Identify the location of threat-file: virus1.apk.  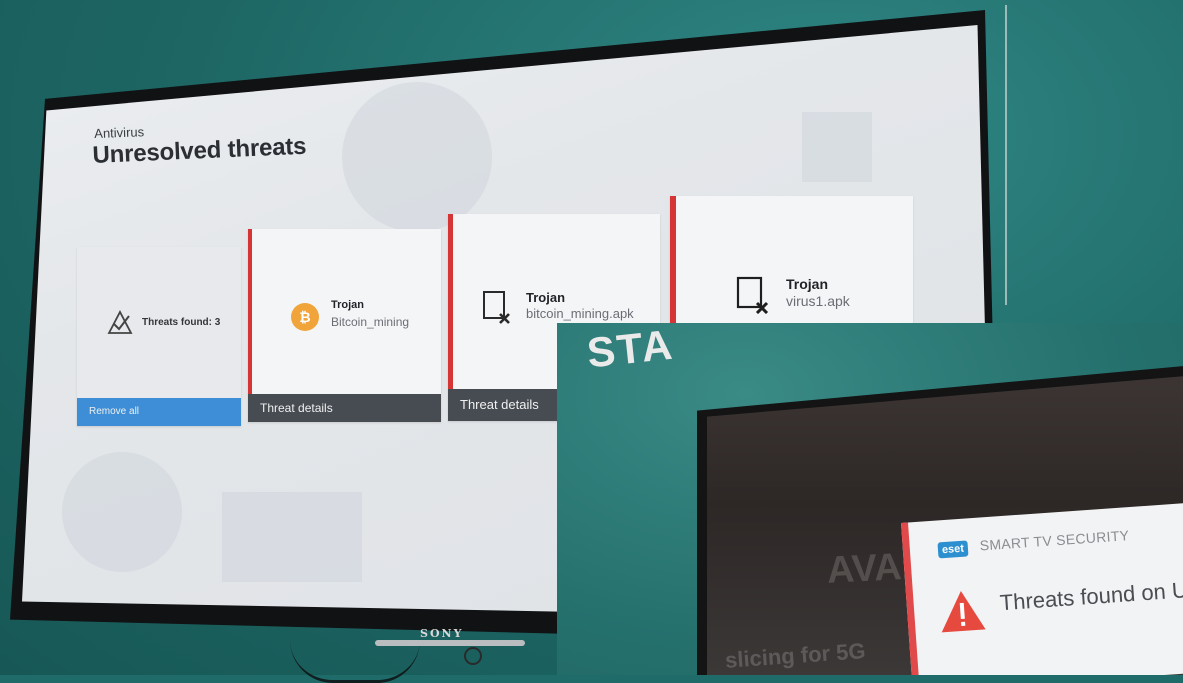
(818, 301).